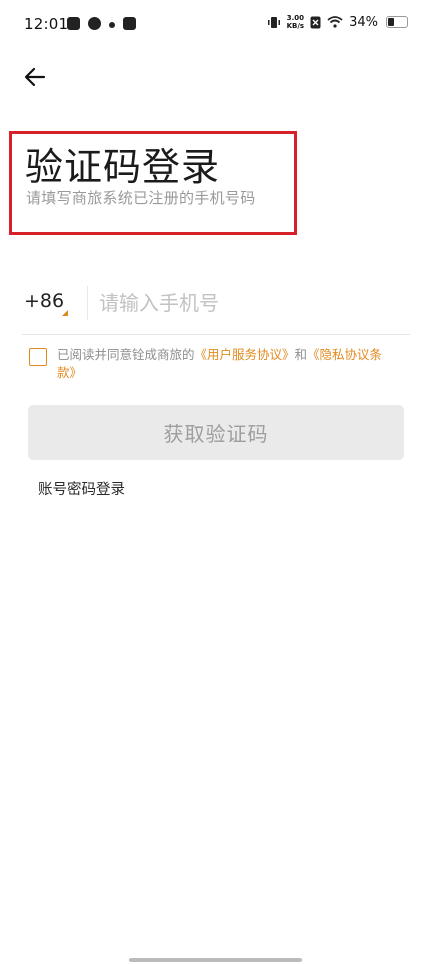 The image size is (432, 964). I want to click on net-speed: 3.00 KB/s, so click(295, 22).